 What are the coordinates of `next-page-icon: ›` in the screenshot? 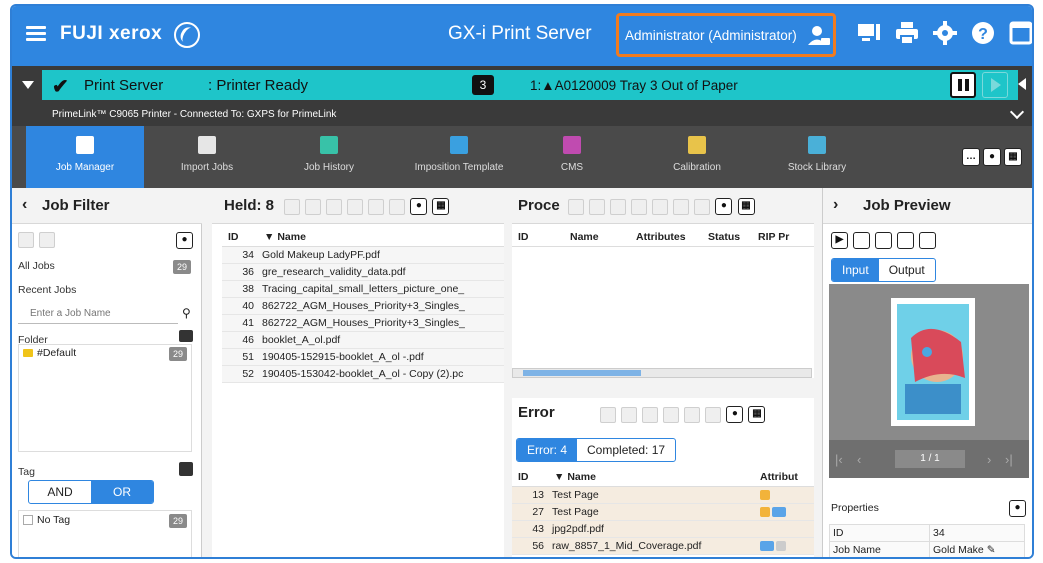 It's located at (989, 459).